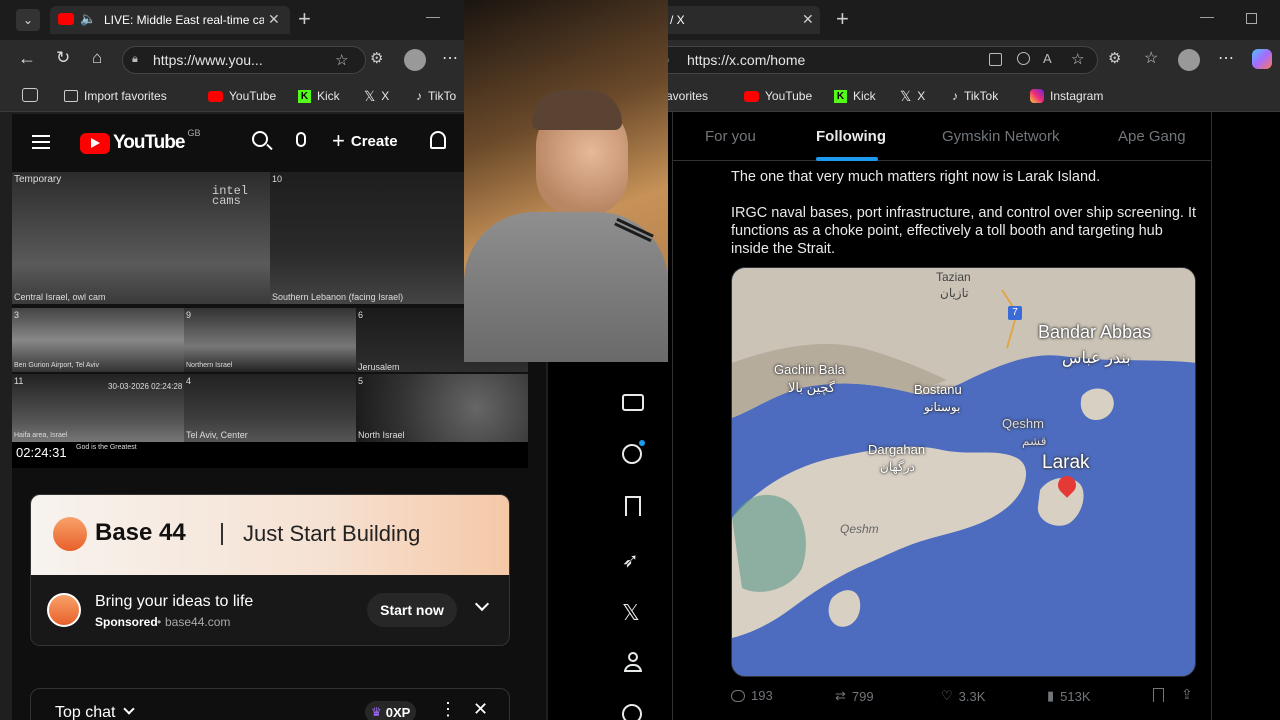  I want to click on fav-import: avorites, so click(687, 96).